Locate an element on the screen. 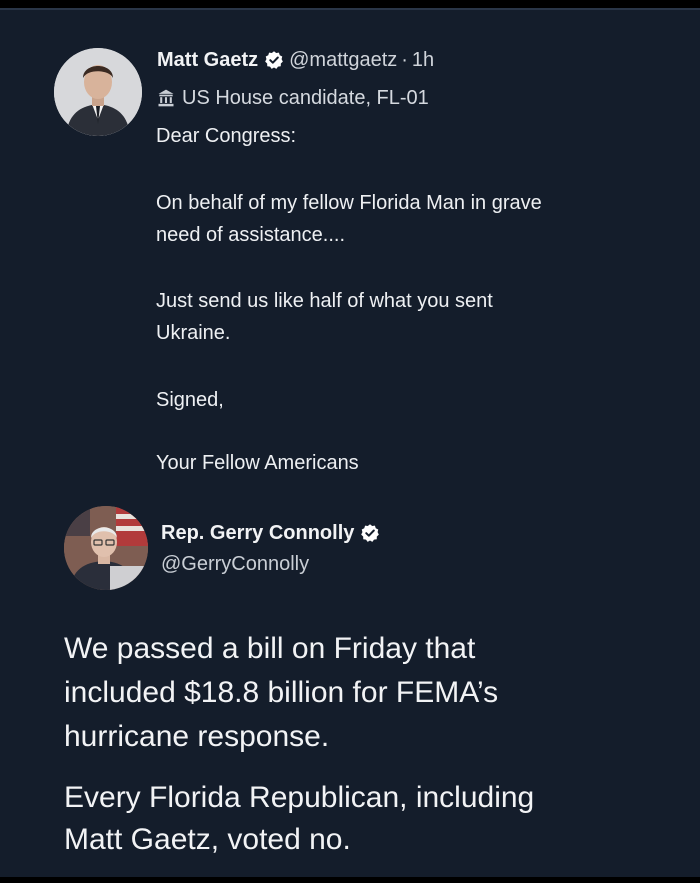 The height and width of the screenshot is (883, 700). tweet1-text-line: Just send us like half of what you sent is located at coordinates (324, 301).